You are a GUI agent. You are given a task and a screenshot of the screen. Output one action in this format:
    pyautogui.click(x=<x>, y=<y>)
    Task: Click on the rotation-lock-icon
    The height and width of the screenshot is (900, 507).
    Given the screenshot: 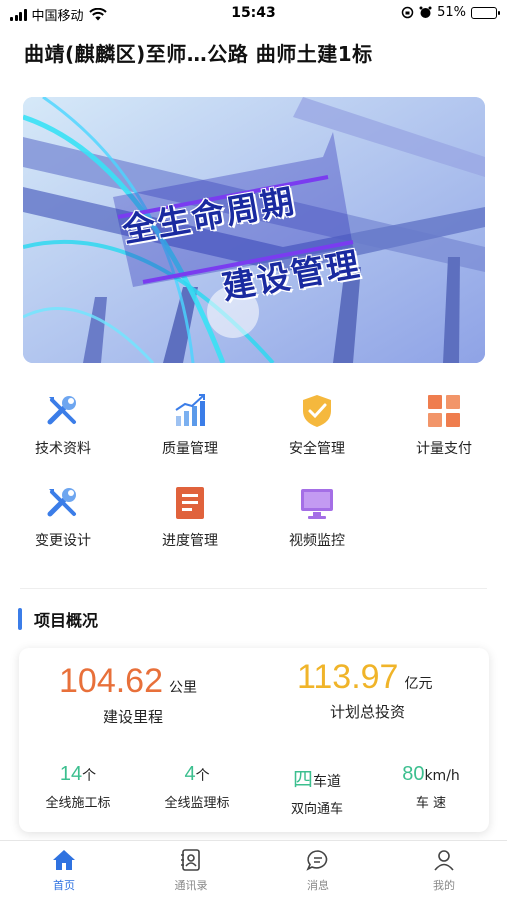 What is the action you would take?
    pyautogui.click(x=407, y=12)
    